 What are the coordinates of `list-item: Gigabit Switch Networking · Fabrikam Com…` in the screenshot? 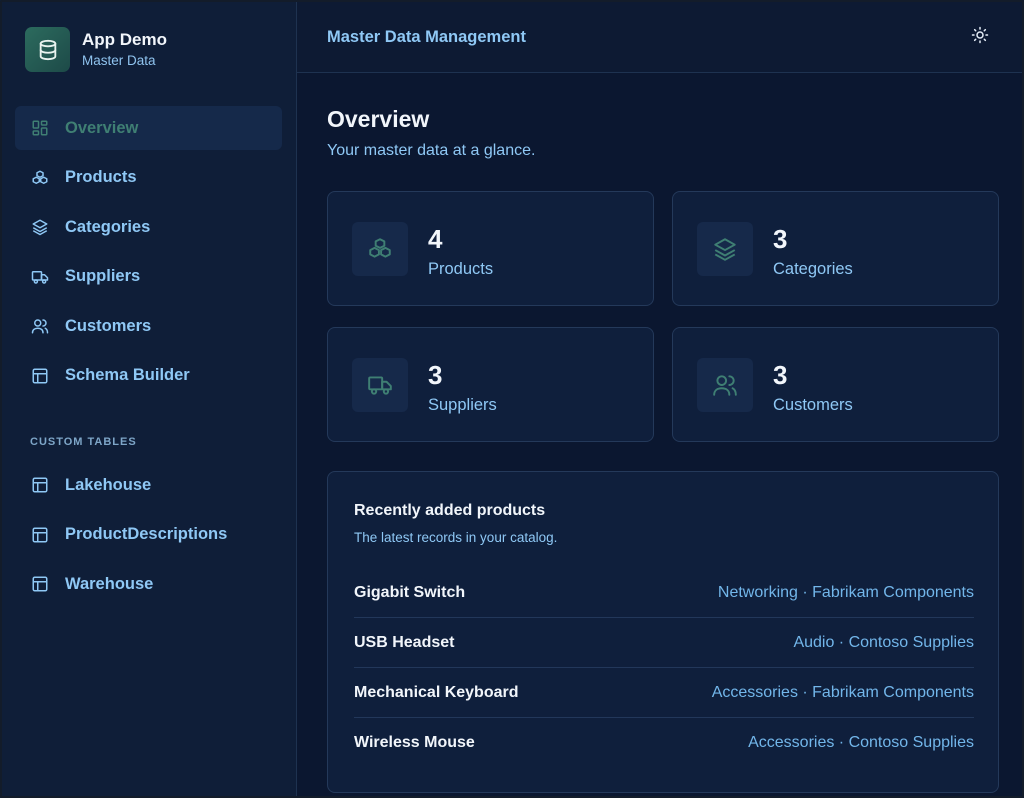 It's located at (664, 593).